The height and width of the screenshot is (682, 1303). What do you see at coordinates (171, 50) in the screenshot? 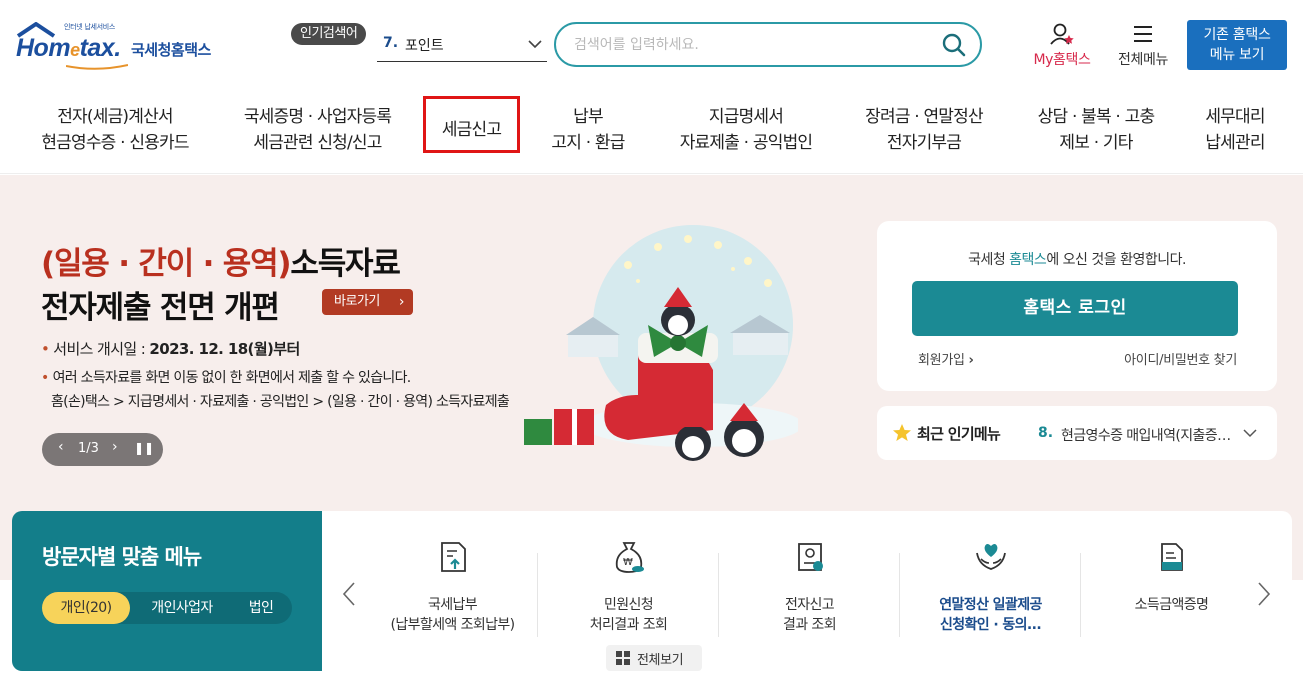
I see `logo-korean: 국세청홈택스` at bounding box center [171, 50].